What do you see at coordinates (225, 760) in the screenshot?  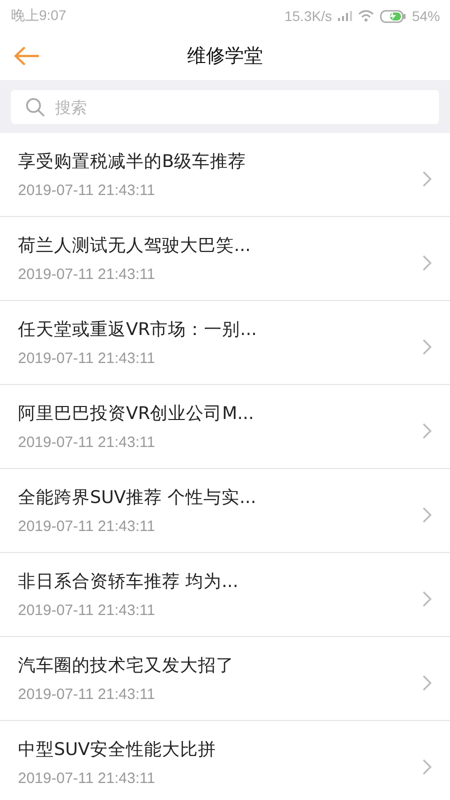 I see `article-item: 中型SUV安全性能大比拼 2019-07-11 21:43:11` at bounding box center [225, 760].